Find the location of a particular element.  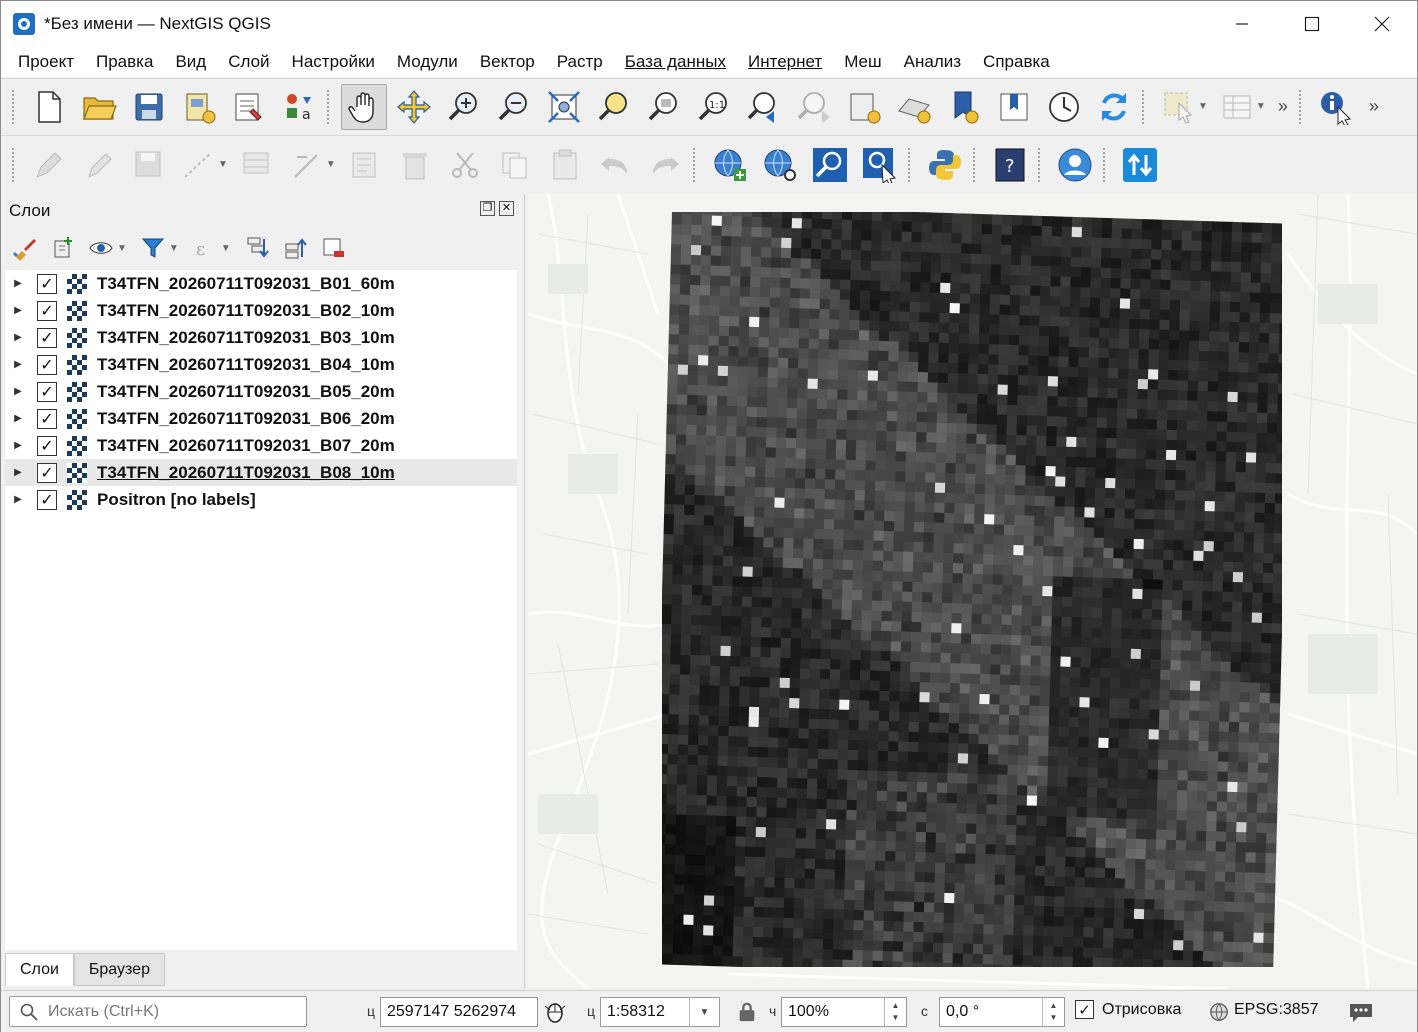

pan-map-button is located at coordinates (364, 106).